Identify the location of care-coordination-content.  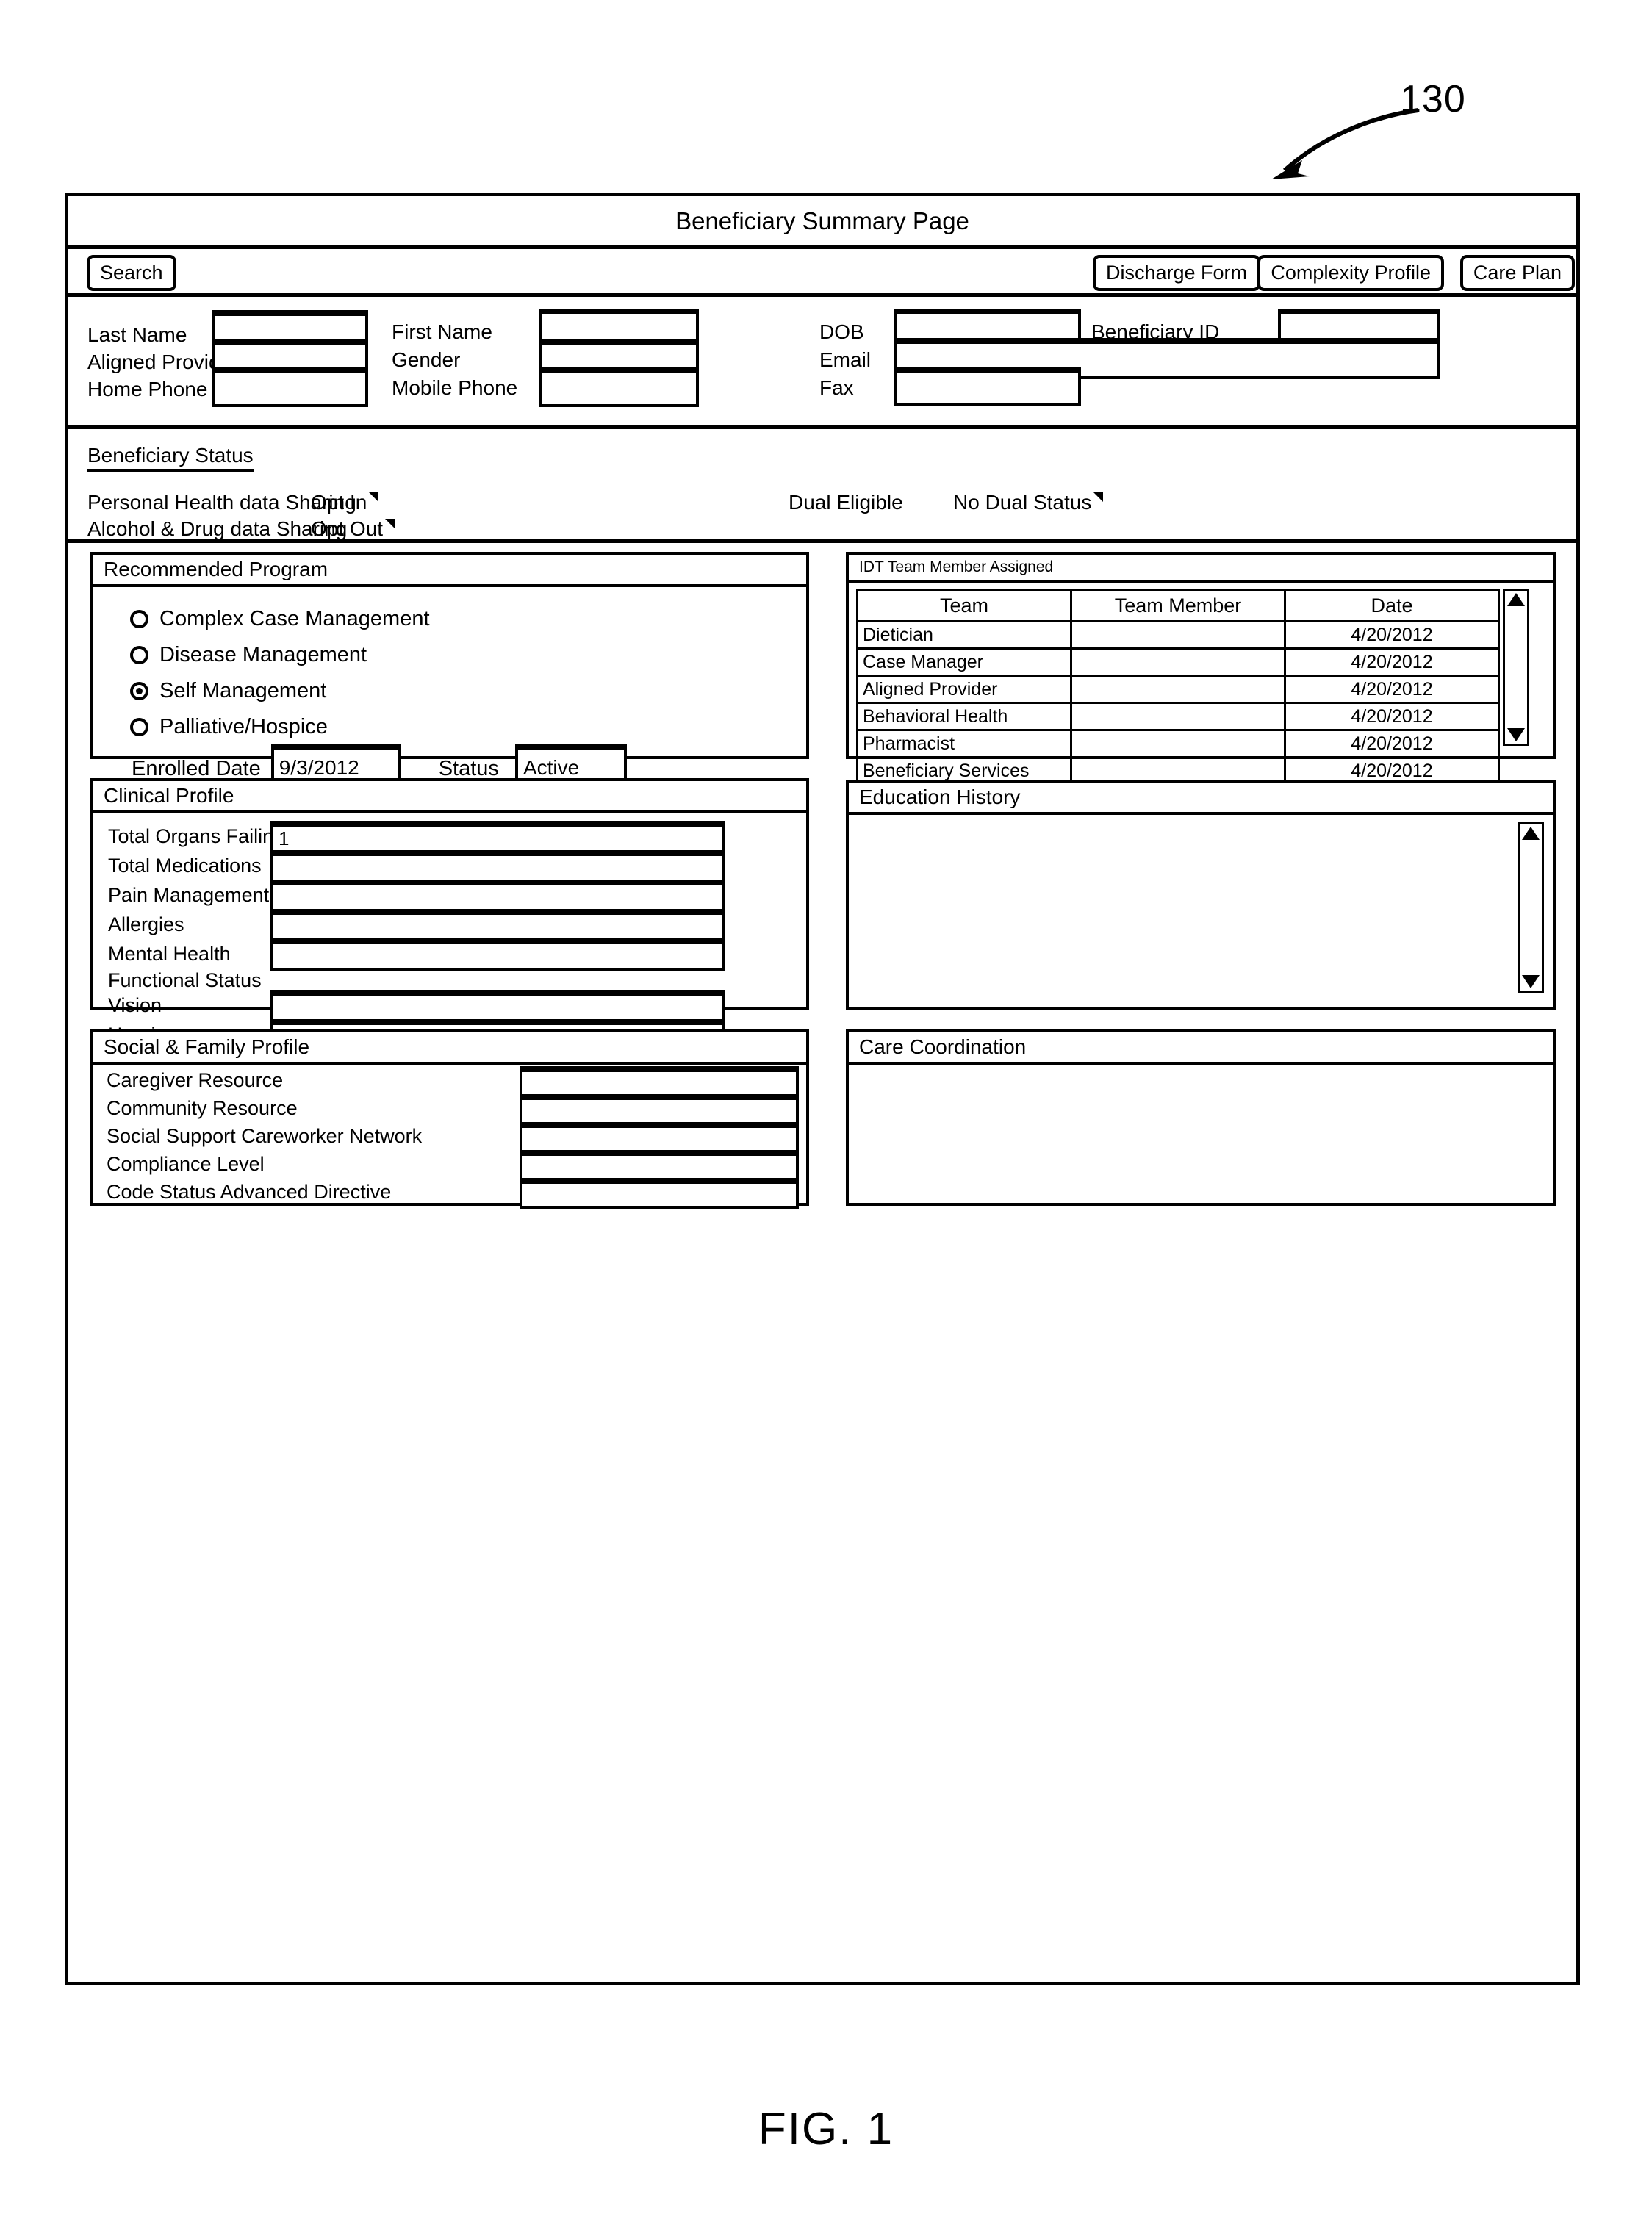
(1201, 1132).